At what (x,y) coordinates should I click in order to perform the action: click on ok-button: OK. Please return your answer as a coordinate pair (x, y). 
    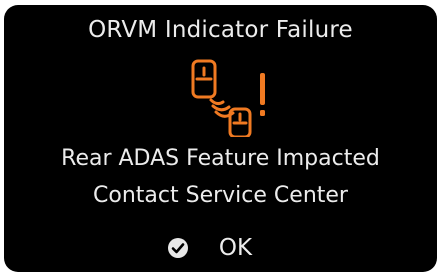
    Looking at the image, I should click on (220, 248).